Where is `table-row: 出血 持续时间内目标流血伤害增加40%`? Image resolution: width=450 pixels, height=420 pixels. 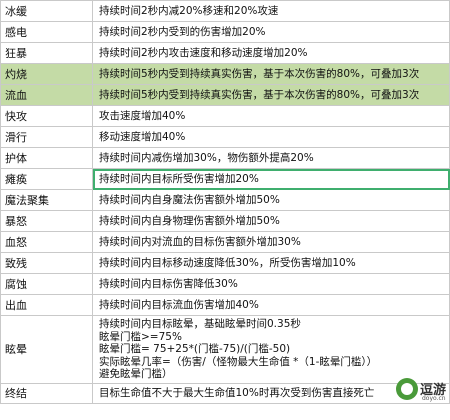
table-row: 出血 持续时间内目标流血伤害增加40% is located at coordinates (225, 305).